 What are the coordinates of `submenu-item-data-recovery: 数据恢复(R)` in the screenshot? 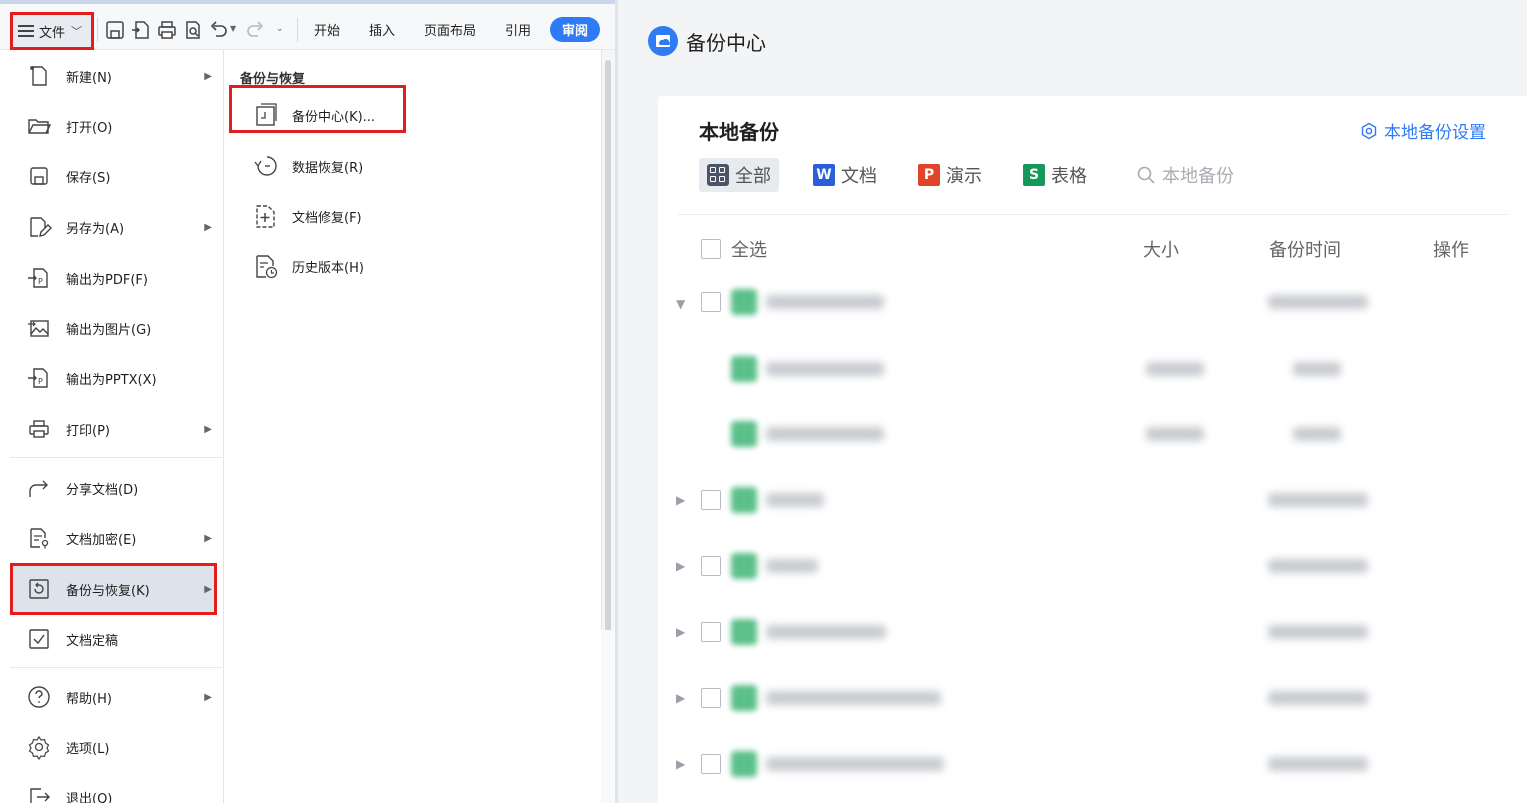 It's located at (307, 166).